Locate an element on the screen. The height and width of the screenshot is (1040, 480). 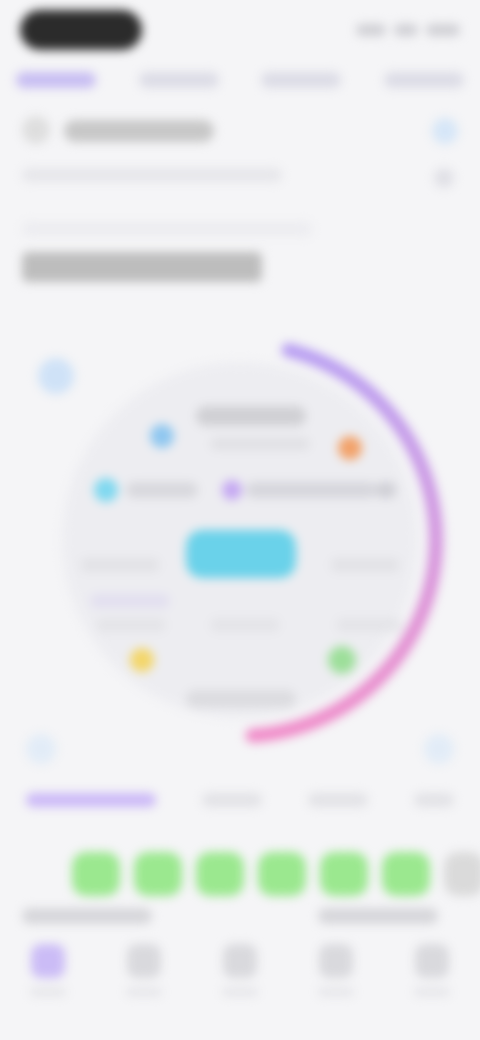
battery-icon is located at coordinates (443, 30).